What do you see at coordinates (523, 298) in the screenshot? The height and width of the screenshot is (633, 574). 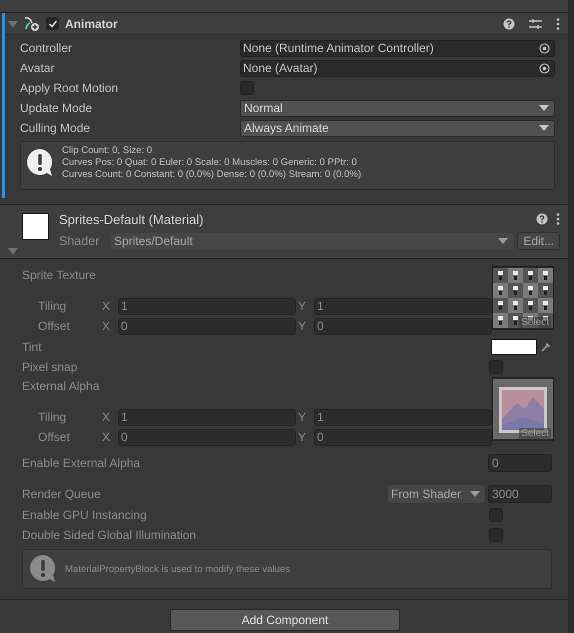 I see `sprite-sheet-thumbnail` at bounding box center [523, 298].